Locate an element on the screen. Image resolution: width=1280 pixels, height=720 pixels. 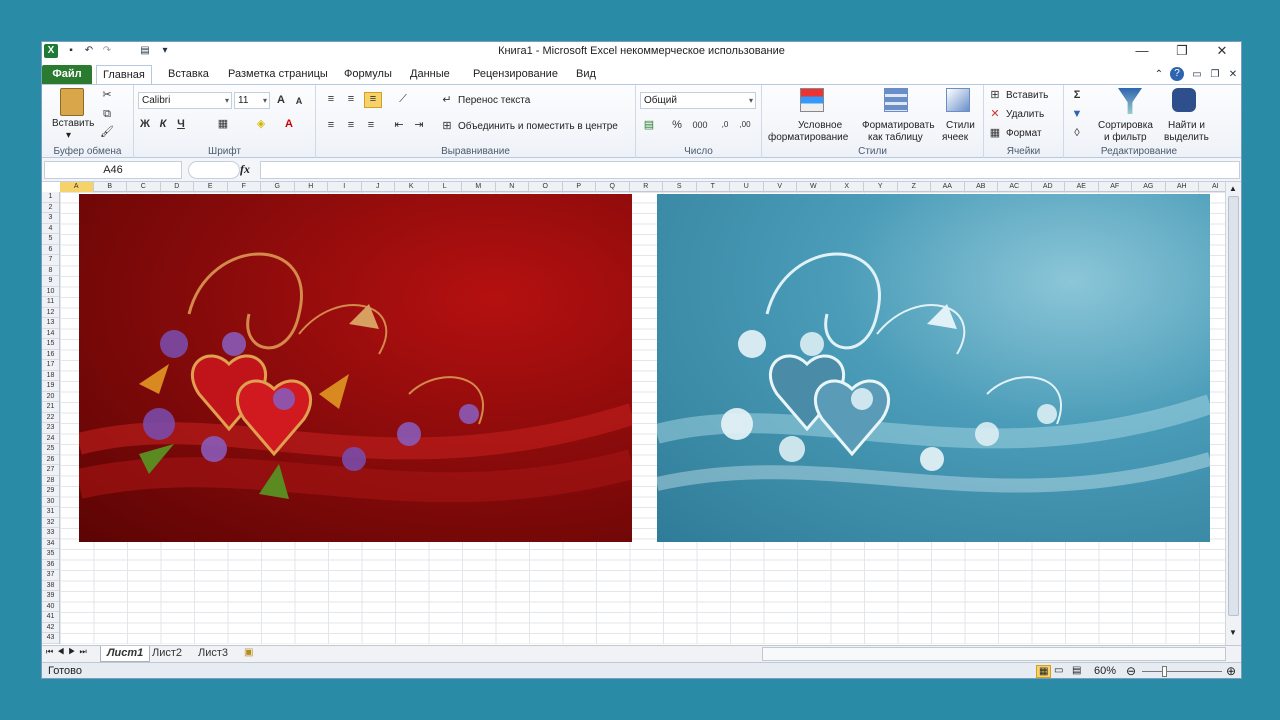
minimize-button: — is located at coordinates (1142, 51).